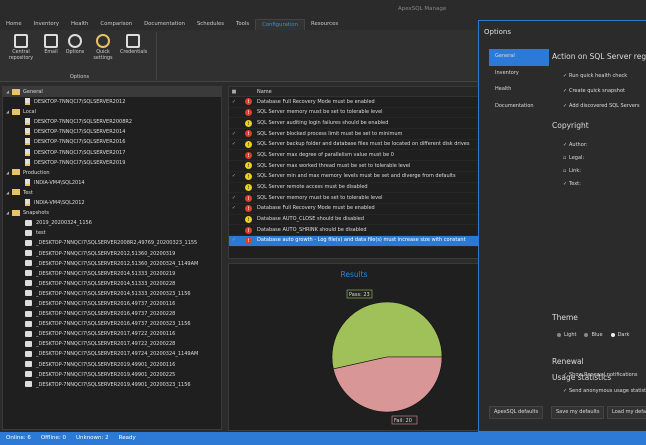 The image size is (646, 445). What do you see at coordinates (112, 163) in the screenshot?
I see `tree-item-server: DESKTOP-7NNQCI7\SQLSERVER2019` at bounding box center [112, 163].